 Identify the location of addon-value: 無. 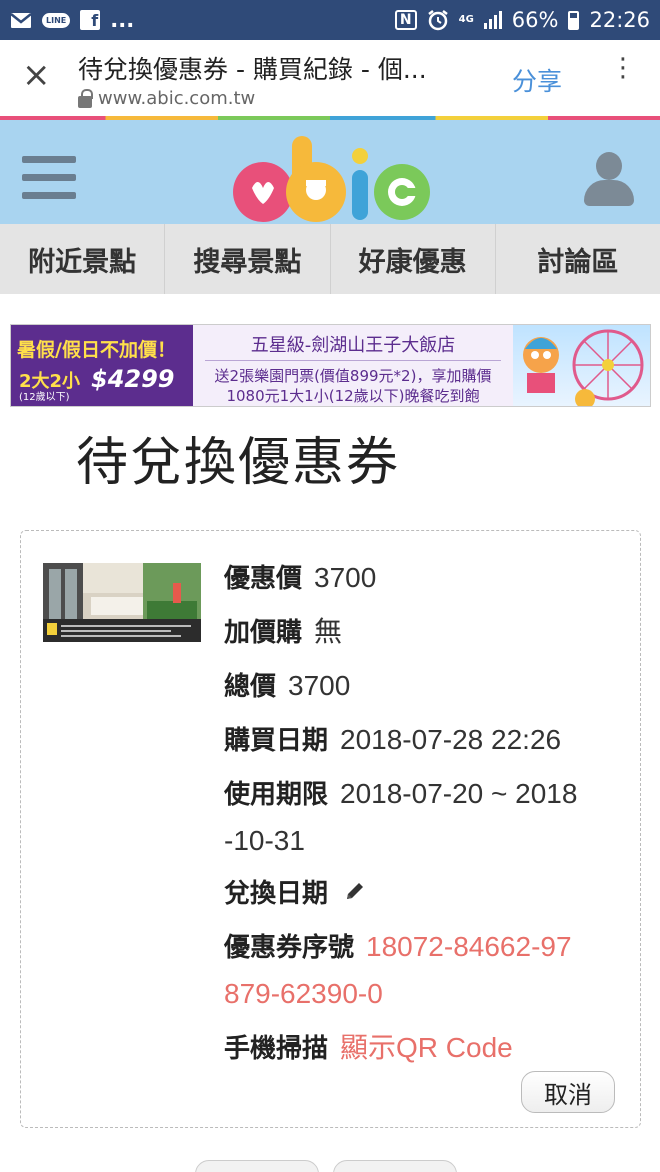
(328, 631).